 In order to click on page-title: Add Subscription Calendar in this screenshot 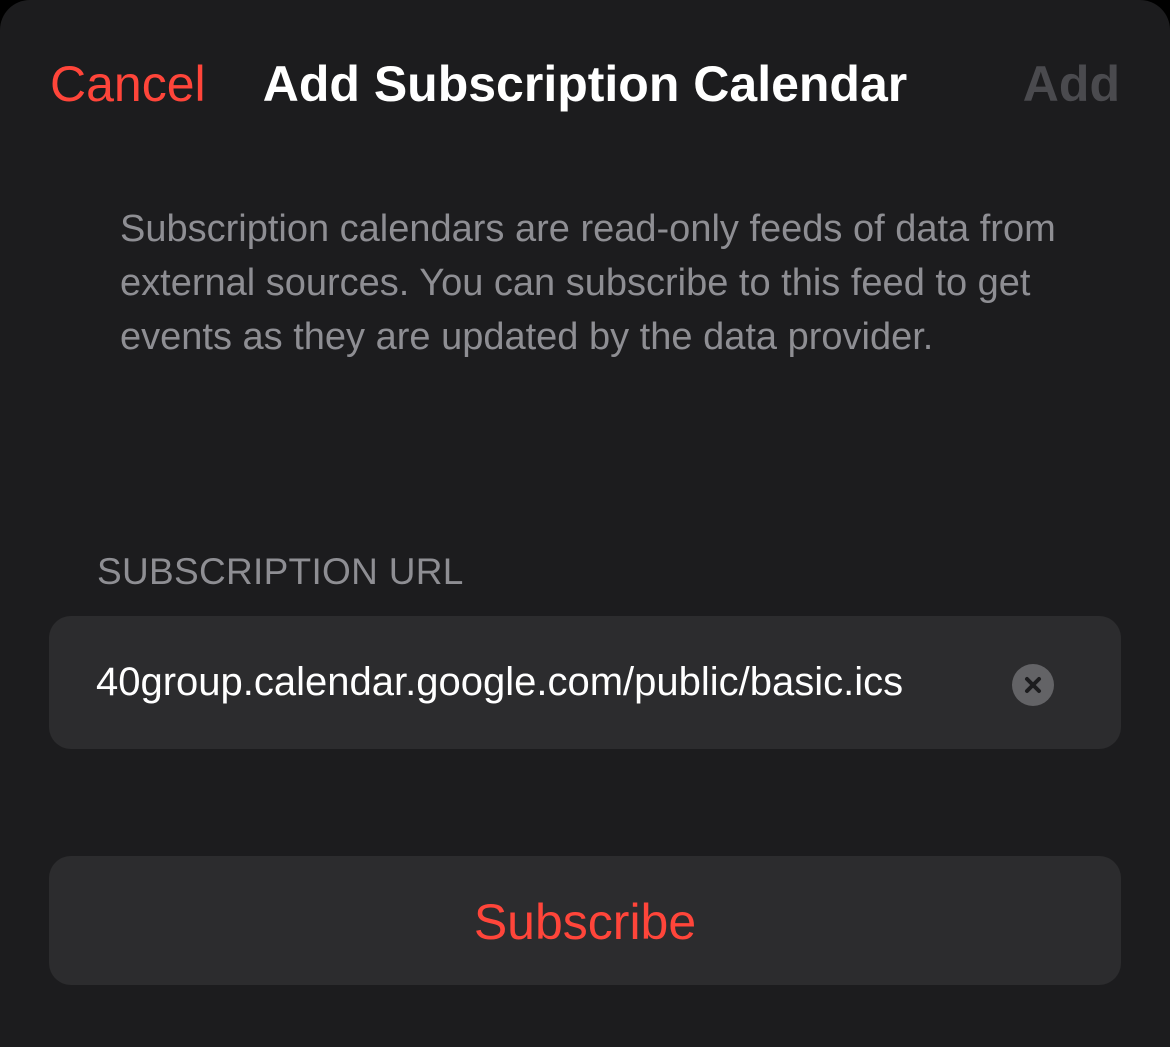, I will do `click(585, 84)`.